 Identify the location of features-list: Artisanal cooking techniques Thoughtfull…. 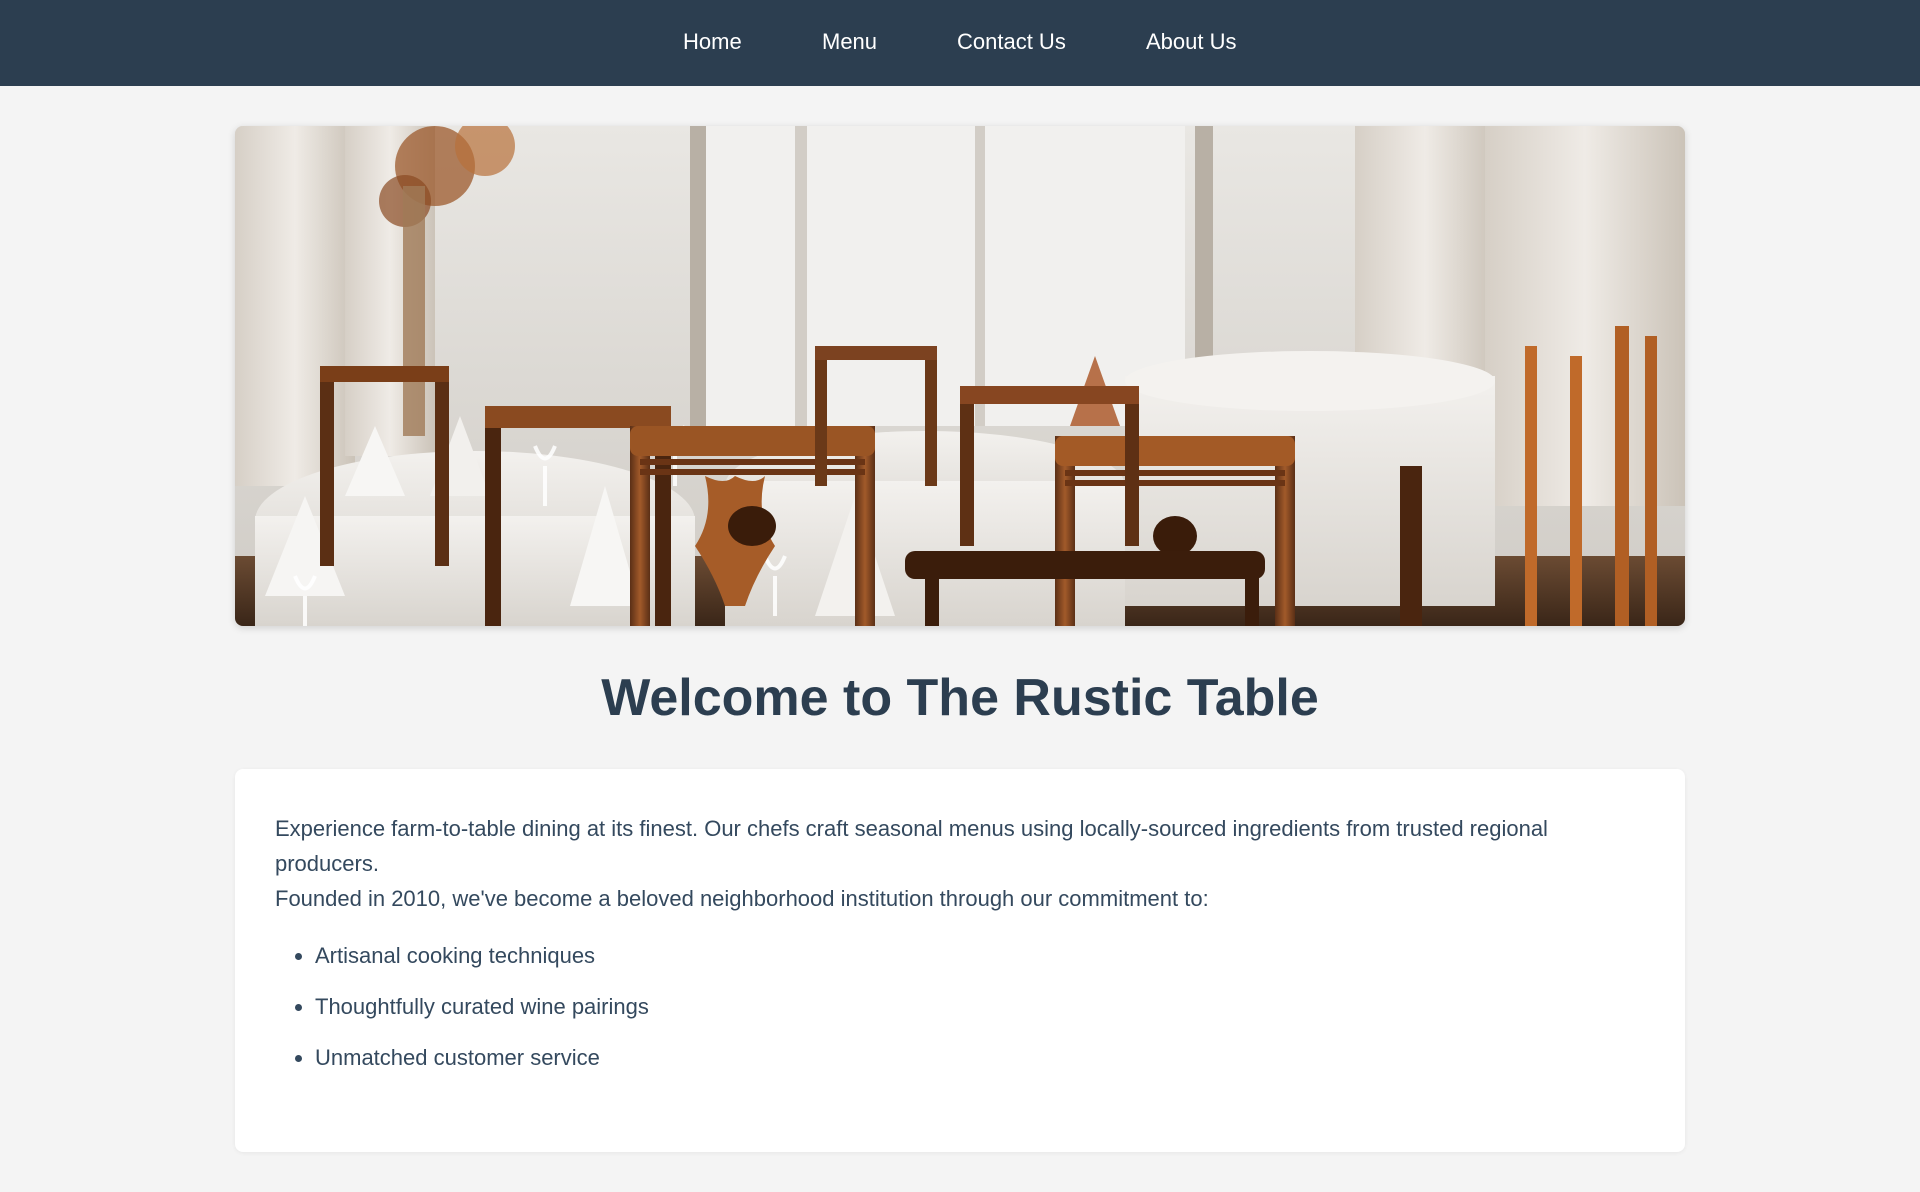
(960, 1006).